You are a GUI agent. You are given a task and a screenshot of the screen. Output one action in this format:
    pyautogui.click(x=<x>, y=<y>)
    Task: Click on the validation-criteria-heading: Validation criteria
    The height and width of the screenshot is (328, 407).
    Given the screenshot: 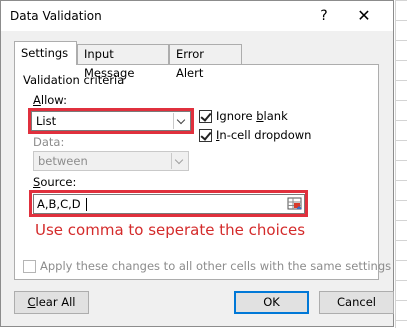 What is the action you would take?
    pyautogui.click(x=74, y=80)
    